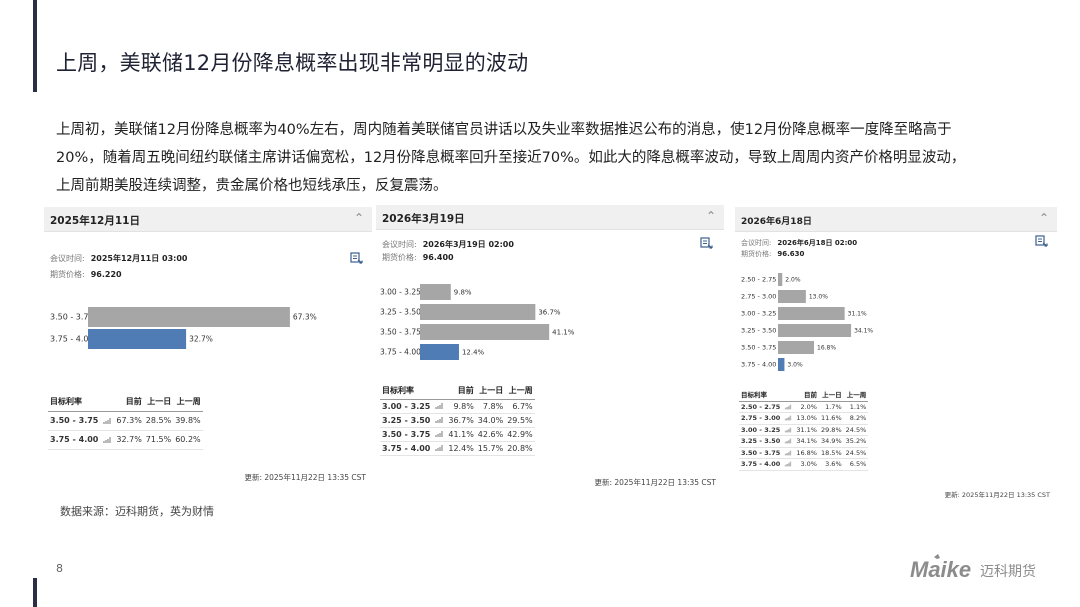  What do you see at coordinates (795, 365) in the screenshot?
I see `bar-value-label: 3.0%` at bounding box center [795, 365].